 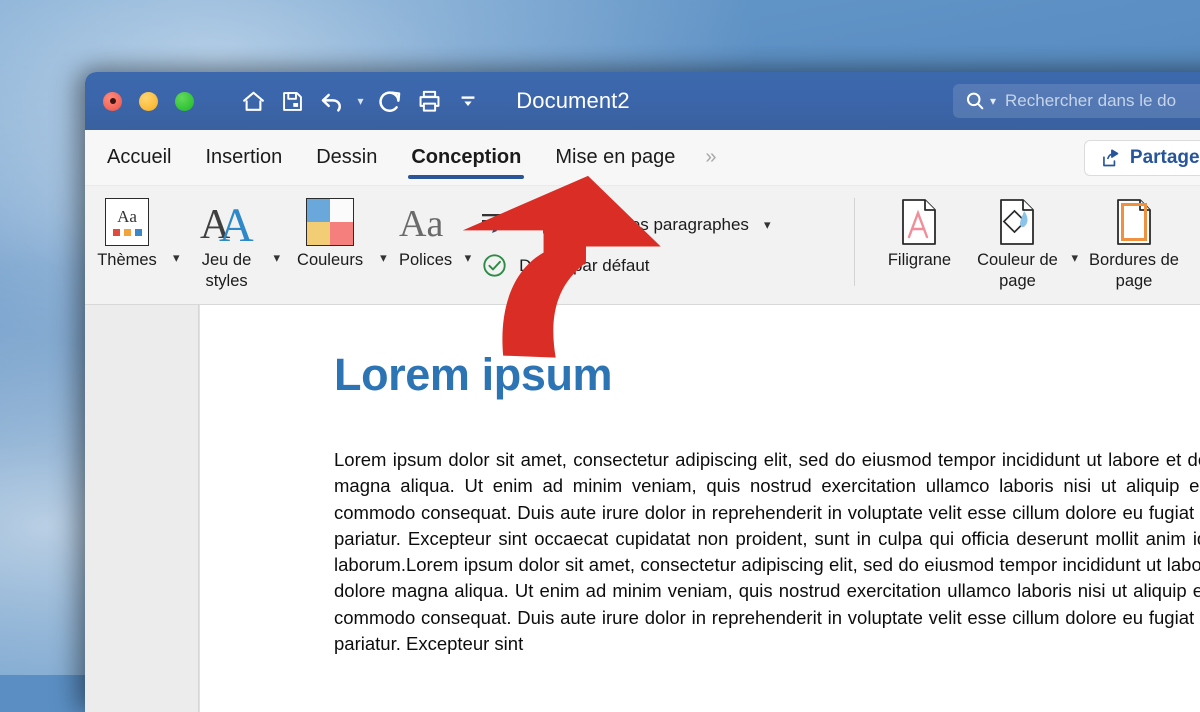 What do you see at coordinates (1134, 222) in the screenshot?
I see `page-borders-icon` at bounding box center [1134, 222].